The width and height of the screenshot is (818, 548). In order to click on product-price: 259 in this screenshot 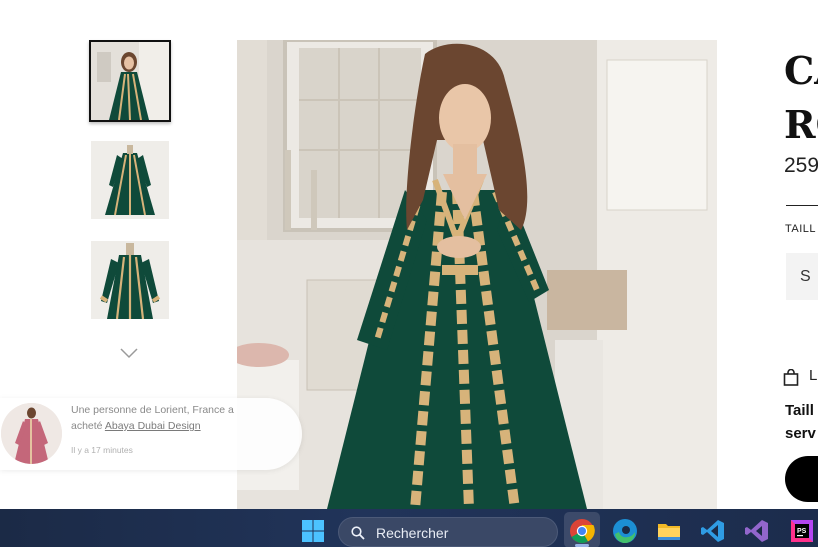, I will do `click(801, 165)`.